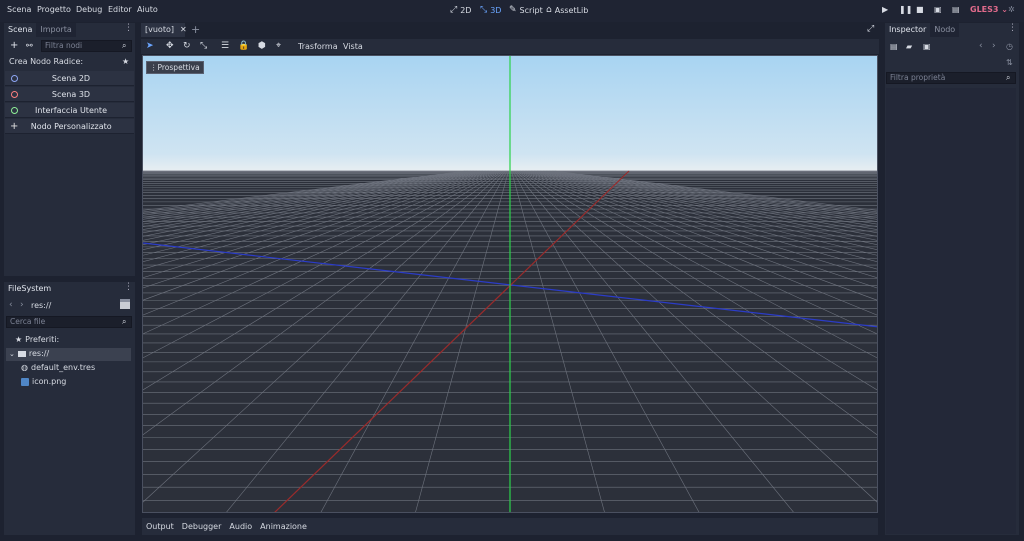 Image resolution: width=1024 pixels, height=541 pixels. What do you see at coordinates (989, 9) in the screenshot?
I see `renderer-selector: GLES3 ⌄` at bounding box center [989, 9].